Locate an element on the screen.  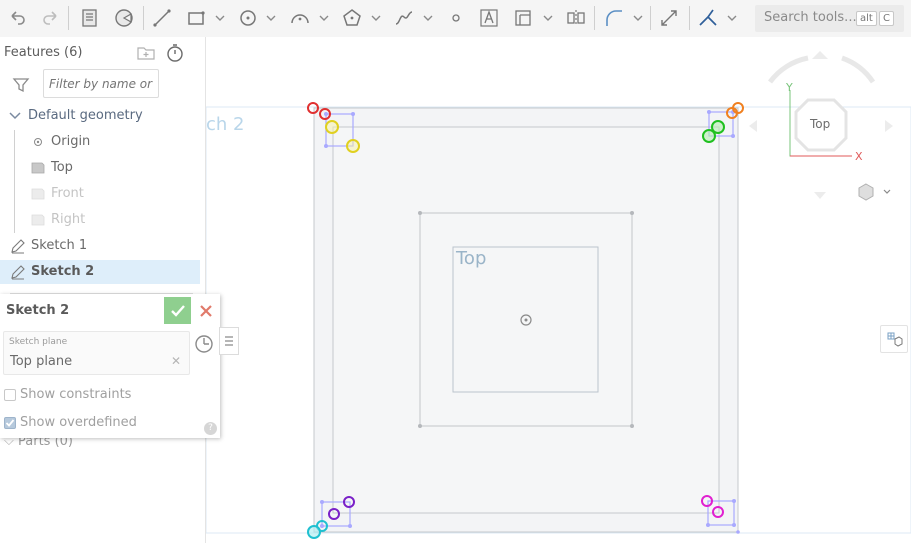
top-plane-label: Top is located at coordinates (471, 258).